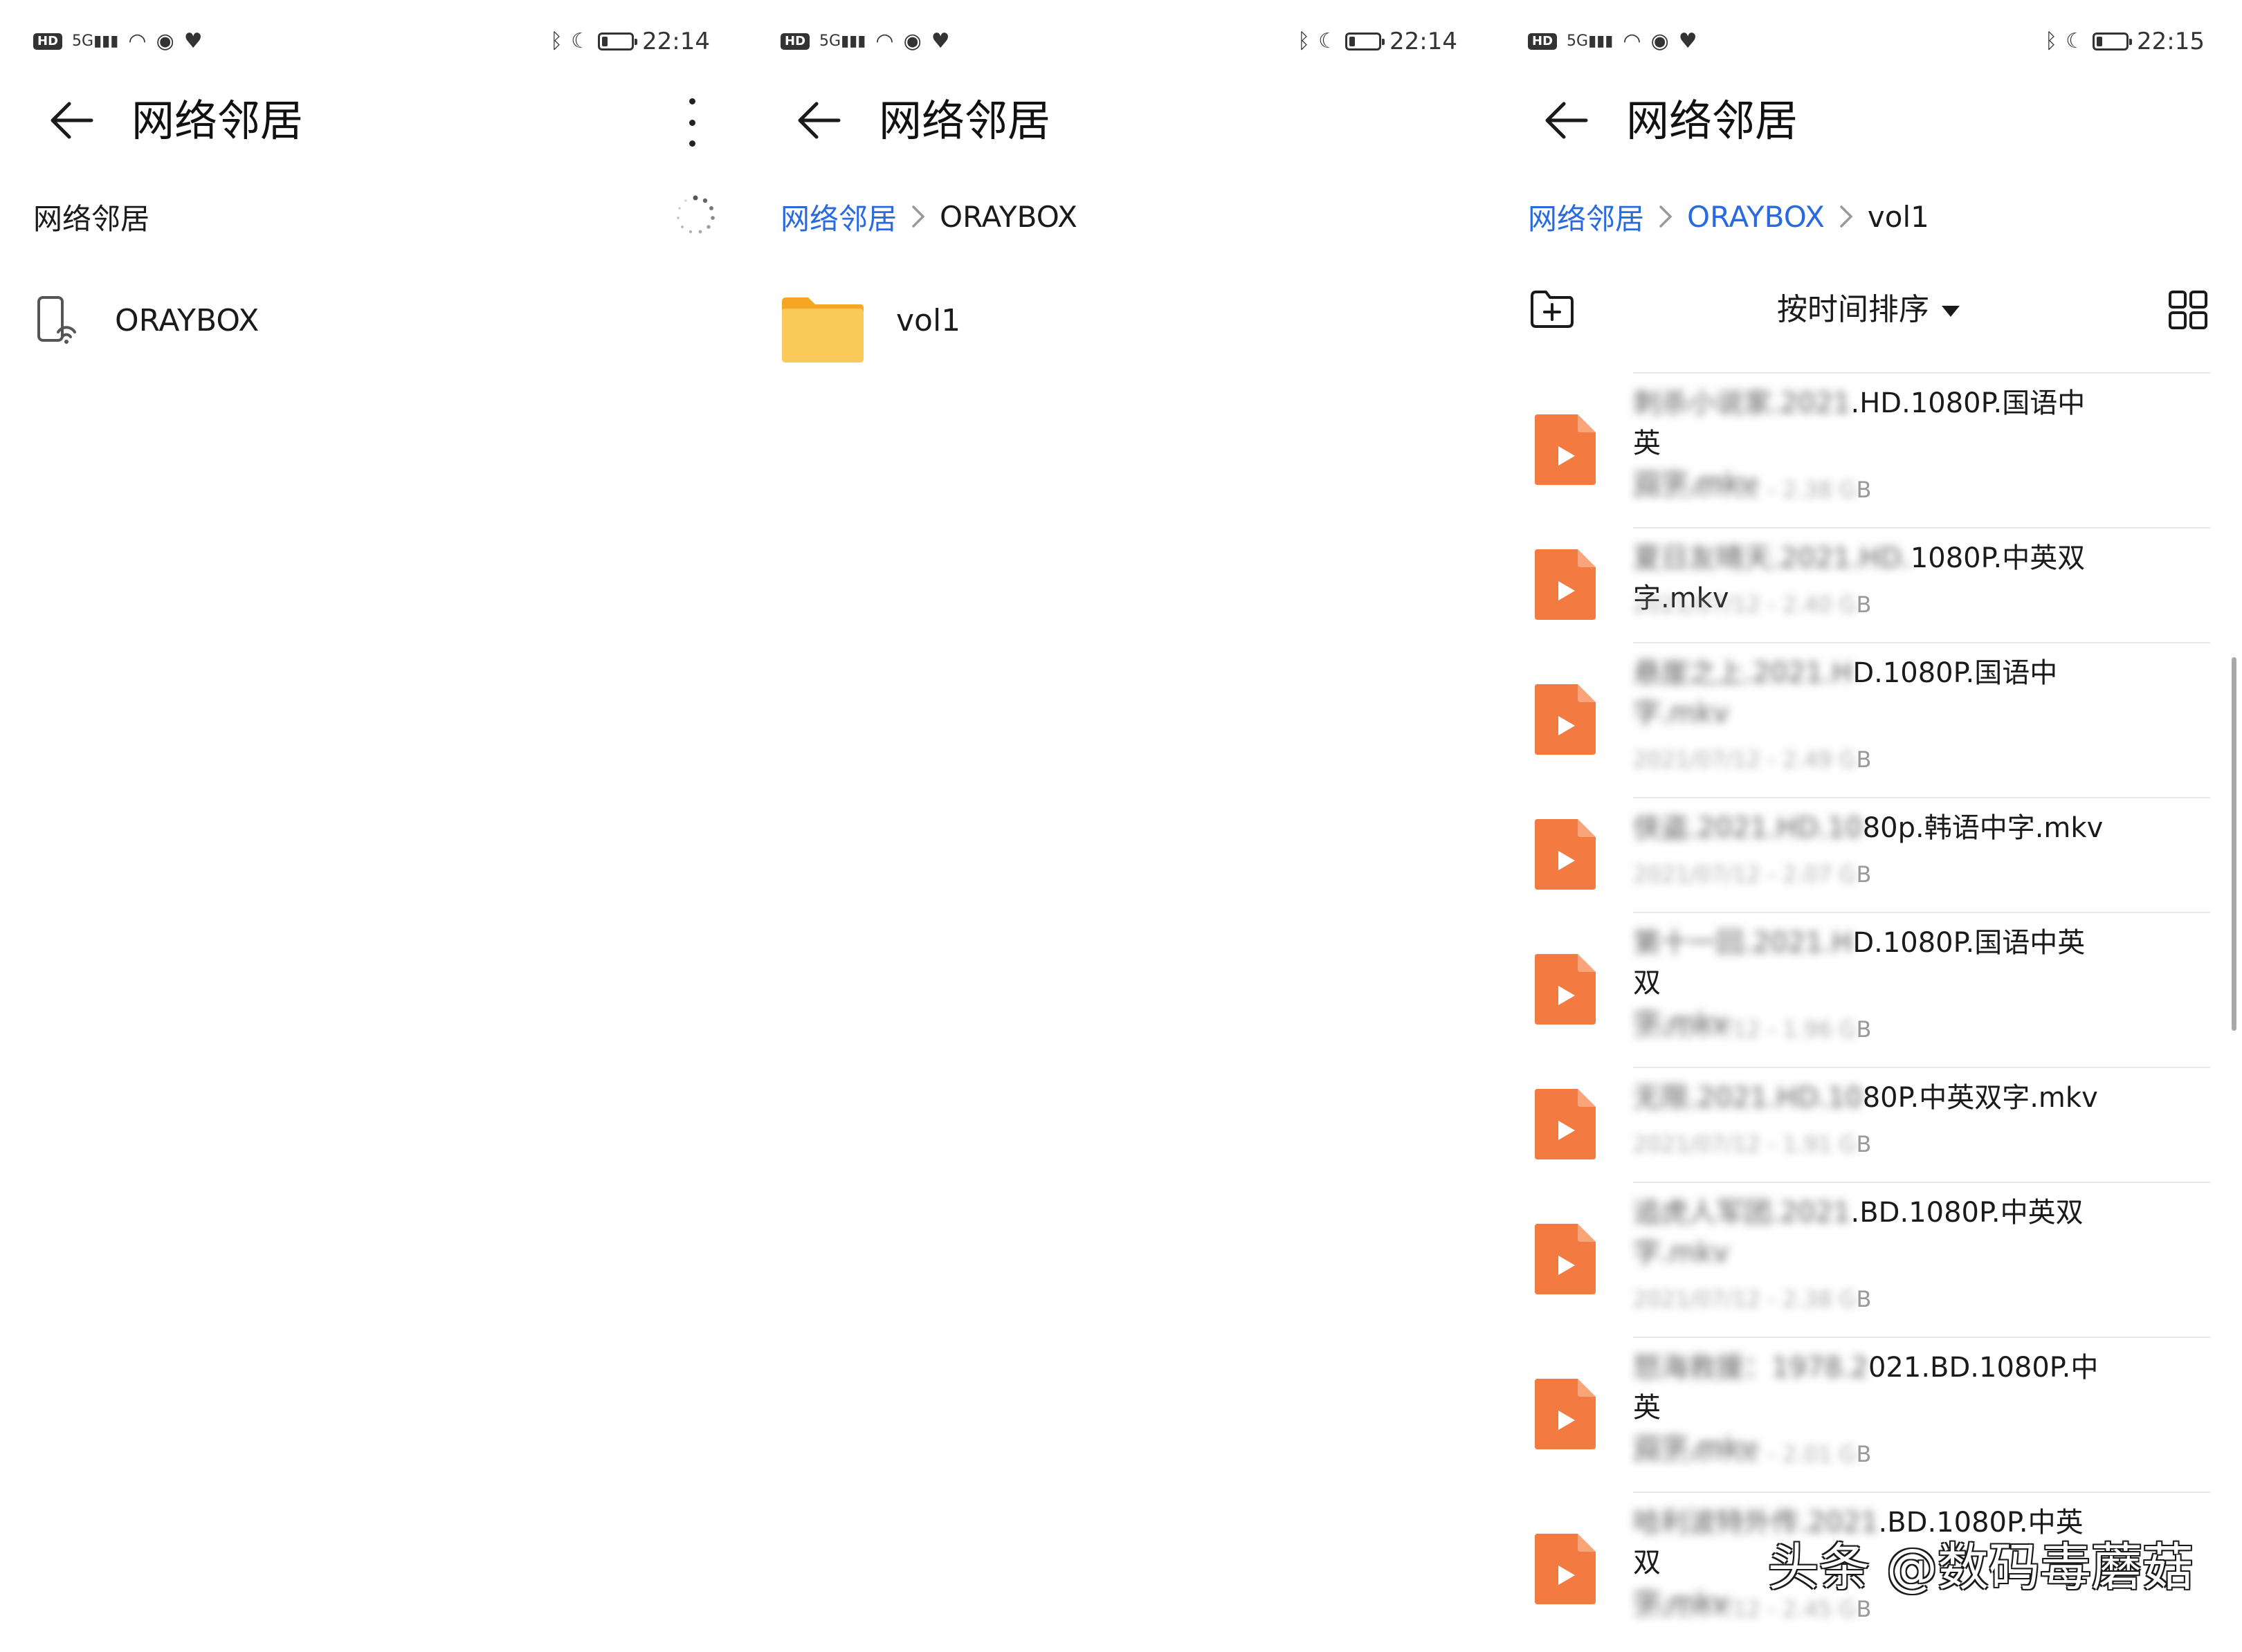 Image resolution: width=2242 pixels, height=1652 pixels. I want to click on grid-view-icon, so click(2188, 310).